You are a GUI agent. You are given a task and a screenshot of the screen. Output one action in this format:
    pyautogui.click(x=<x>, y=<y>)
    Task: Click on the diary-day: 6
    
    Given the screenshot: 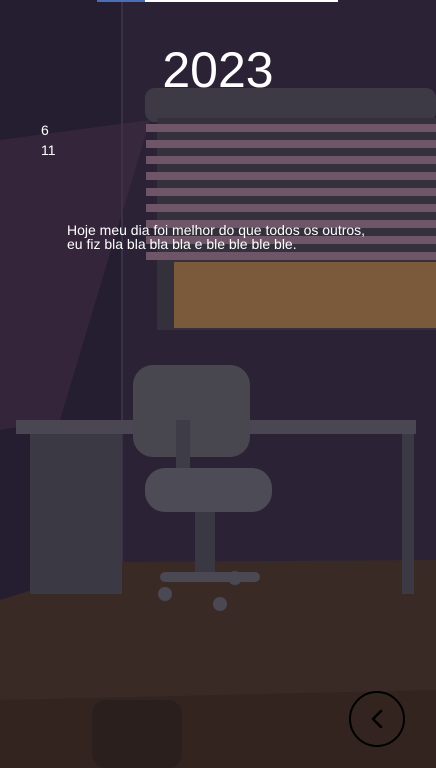 What is the action you would take?
    pyautogui.click(x=45, y=130)
    